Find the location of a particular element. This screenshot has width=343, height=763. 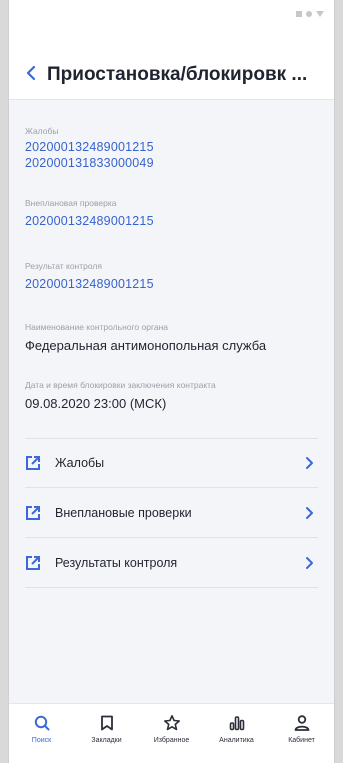

tab-label: Кабинет is located at coordinates (301, 740).